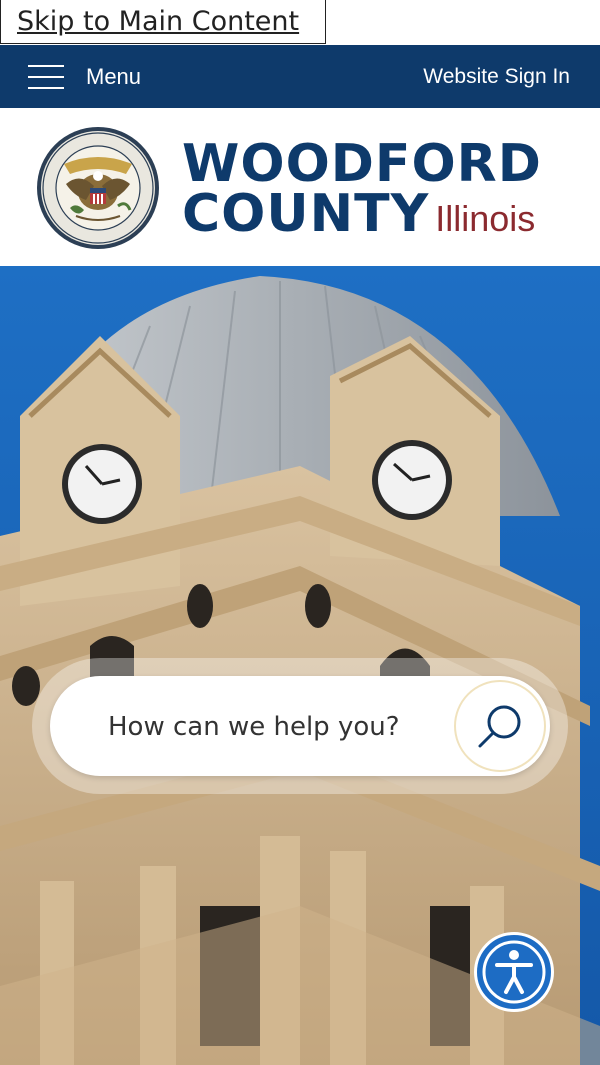 This screenshot has height=1065, width=600. I want to click on wordmark-line1: WOODFORD, so click(362, 164).